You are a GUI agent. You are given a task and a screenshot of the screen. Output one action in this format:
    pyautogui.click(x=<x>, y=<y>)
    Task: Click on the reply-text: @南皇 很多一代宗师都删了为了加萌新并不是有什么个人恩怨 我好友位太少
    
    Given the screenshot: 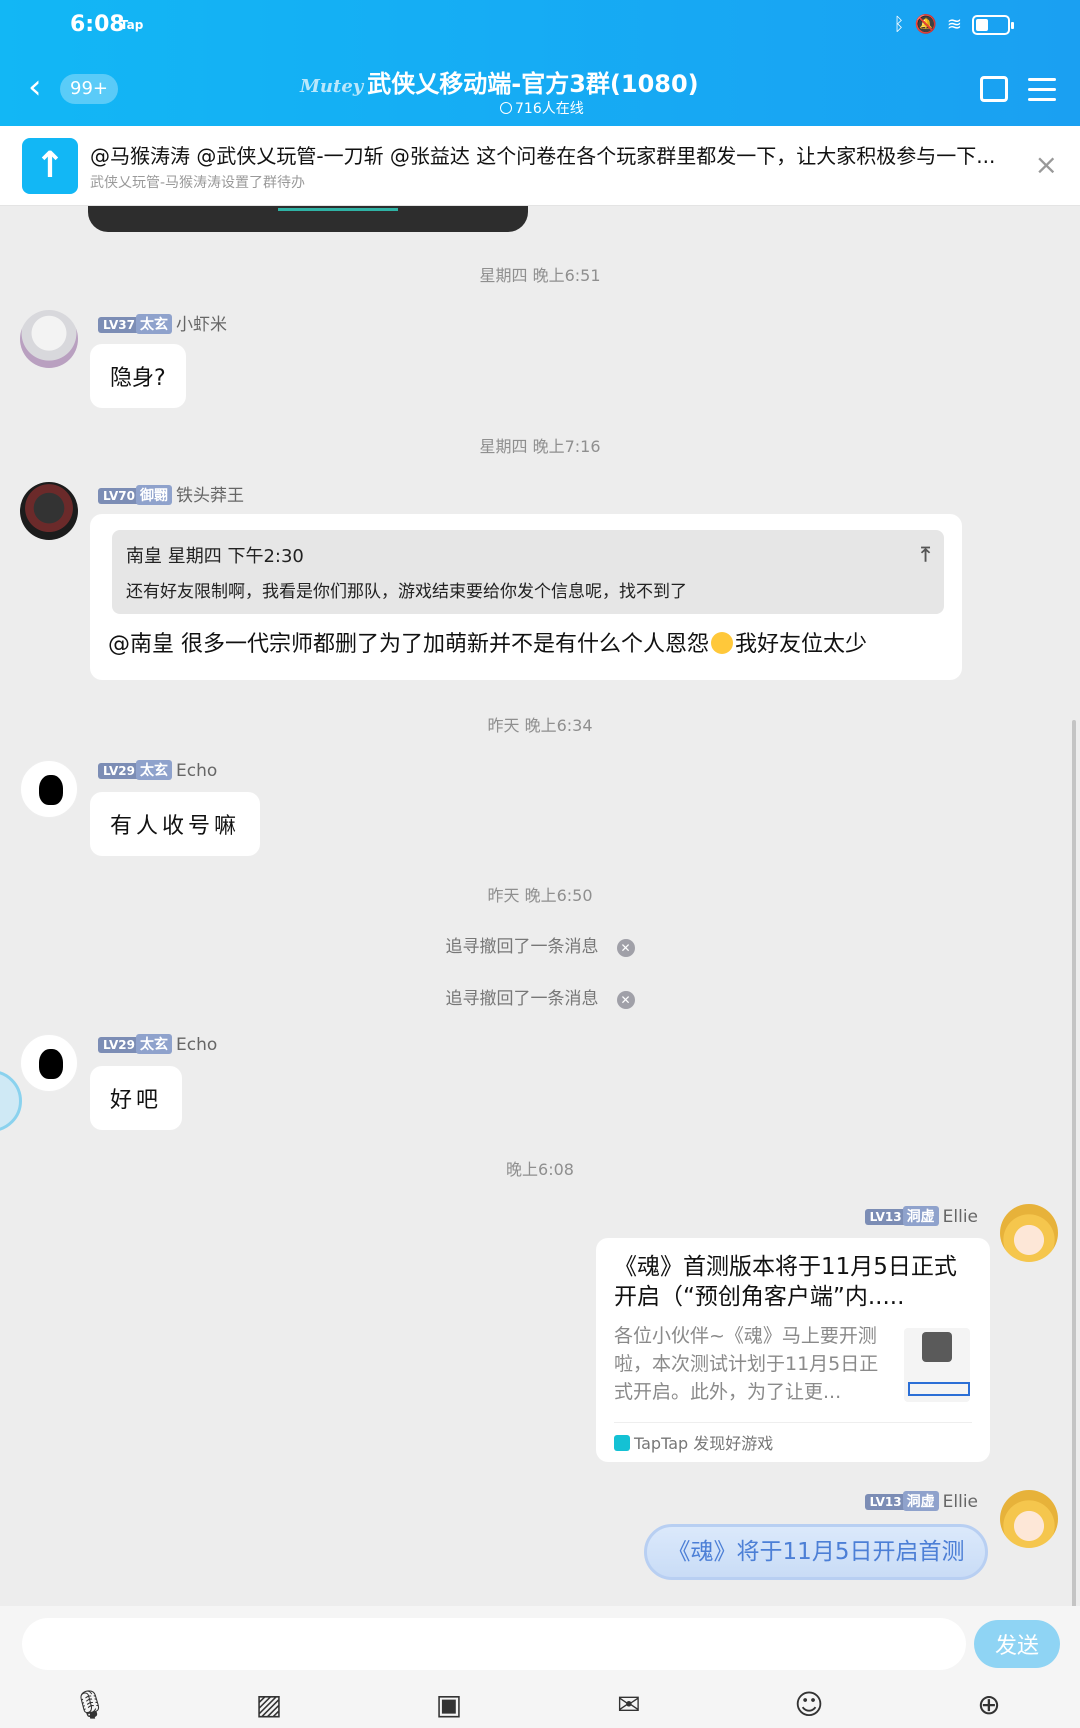 What is the action you would take?
    pyautogui.click(x=487, y=642)
    